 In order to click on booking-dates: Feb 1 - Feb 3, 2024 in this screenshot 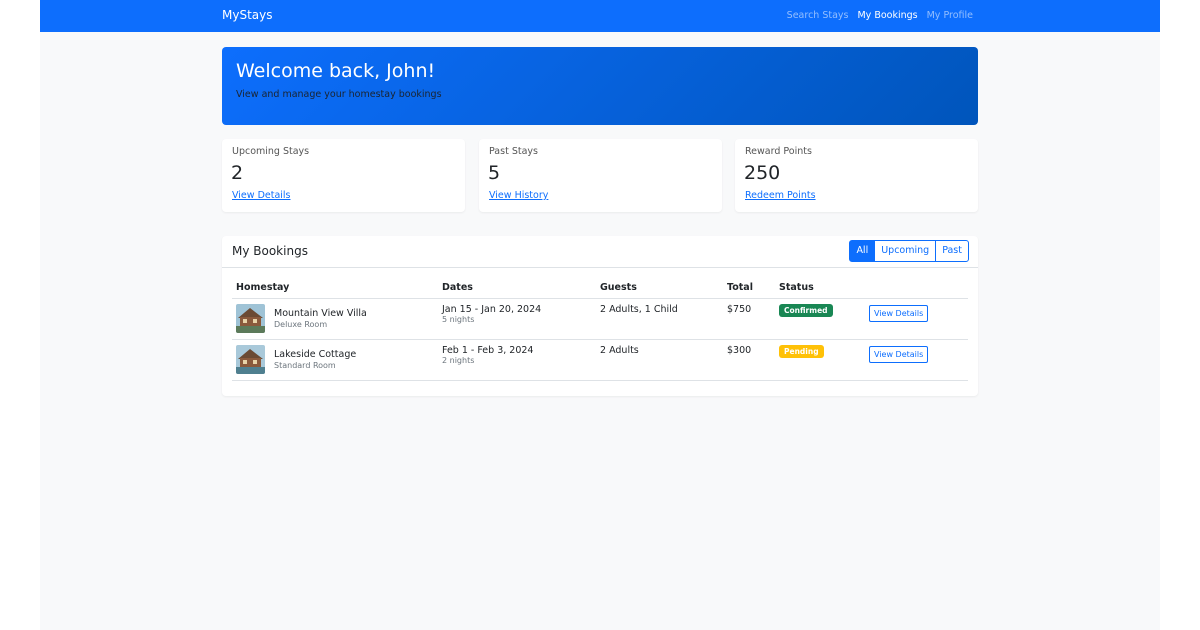, I will do `click(488, 350)`.